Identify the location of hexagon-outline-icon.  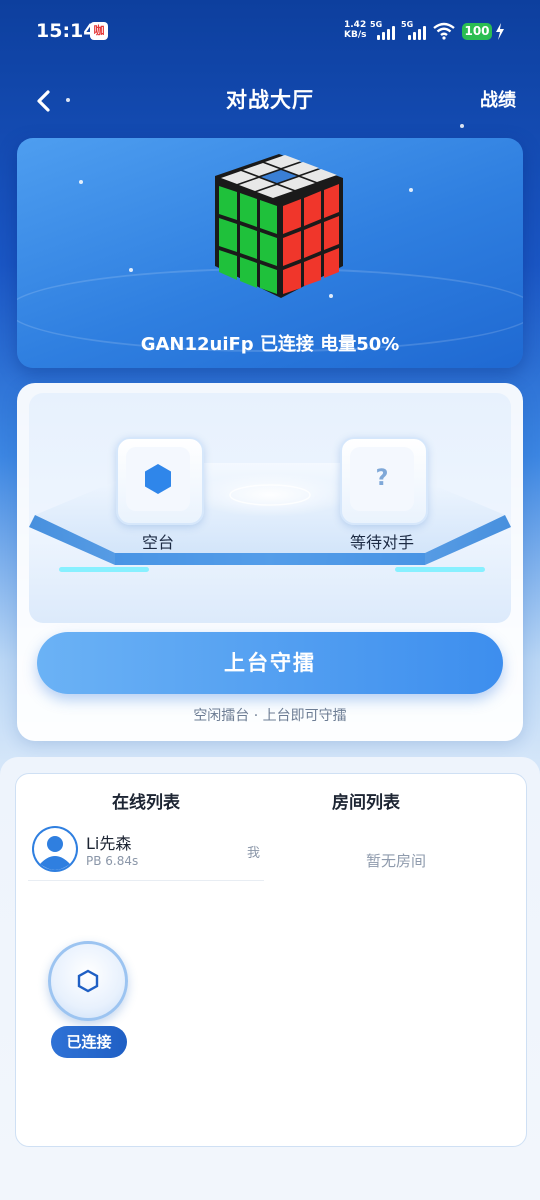
(88, 981).